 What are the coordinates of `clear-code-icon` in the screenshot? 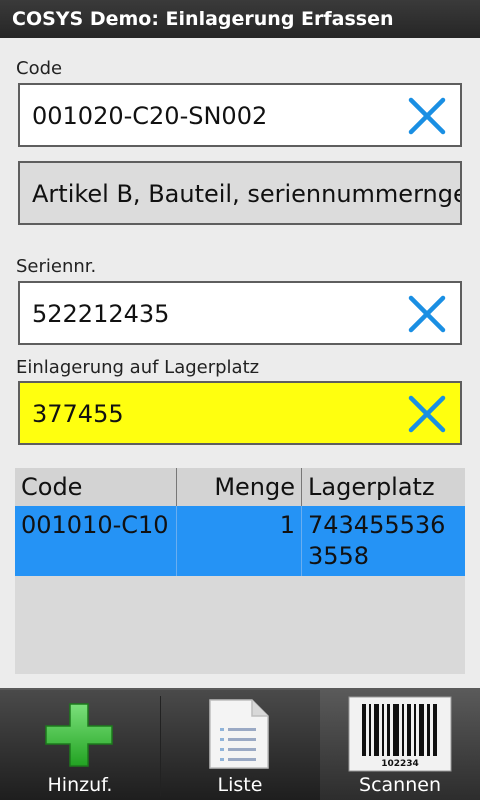 It's located at (427, 116).